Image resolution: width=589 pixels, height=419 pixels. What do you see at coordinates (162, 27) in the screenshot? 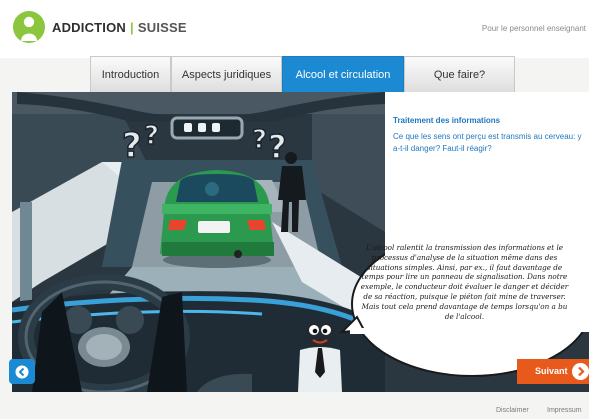
I see `brand-name-part2: SUISSE` at bounding box center [162, 27].